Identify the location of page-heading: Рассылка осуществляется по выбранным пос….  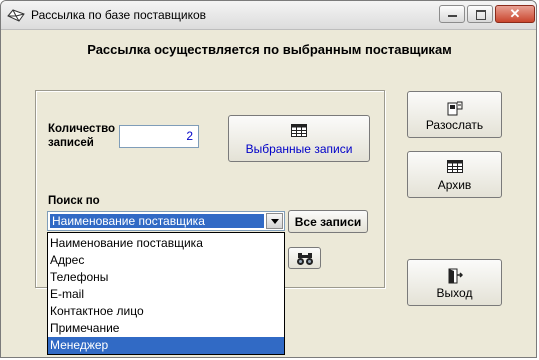
(269, 49).